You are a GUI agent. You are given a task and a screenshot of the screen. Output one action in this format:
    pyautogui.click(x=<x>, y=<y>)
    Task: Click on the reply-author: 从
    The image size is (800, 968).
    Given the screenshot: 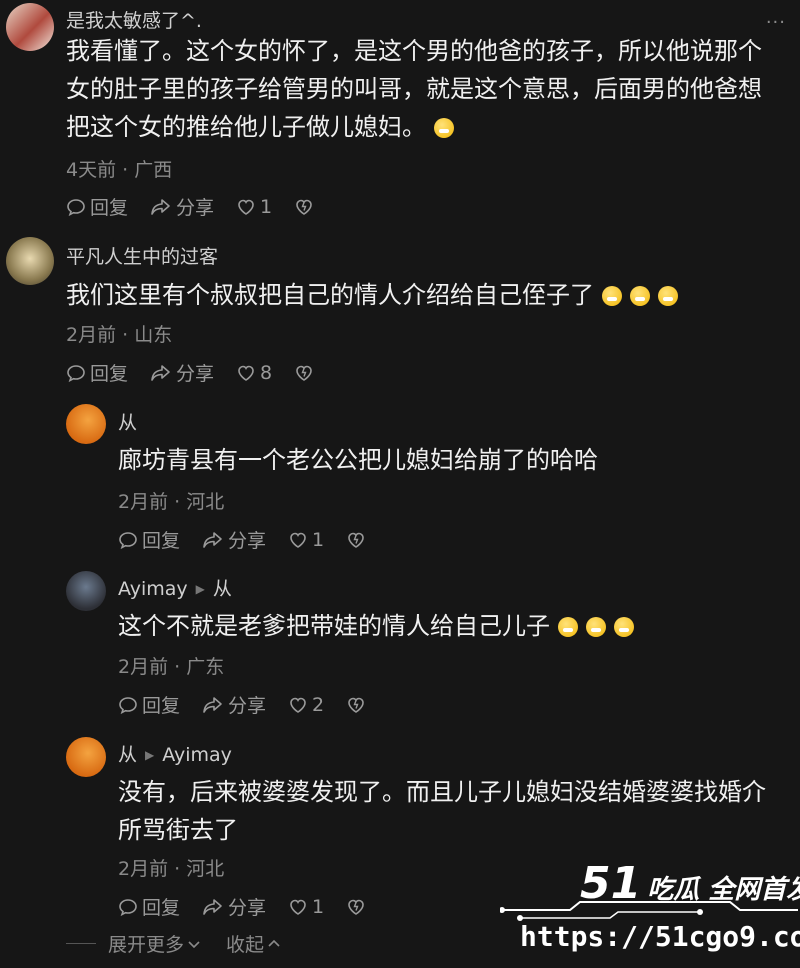 What is the action you would take?
    pyautogui.click(x=127, y=755)
    